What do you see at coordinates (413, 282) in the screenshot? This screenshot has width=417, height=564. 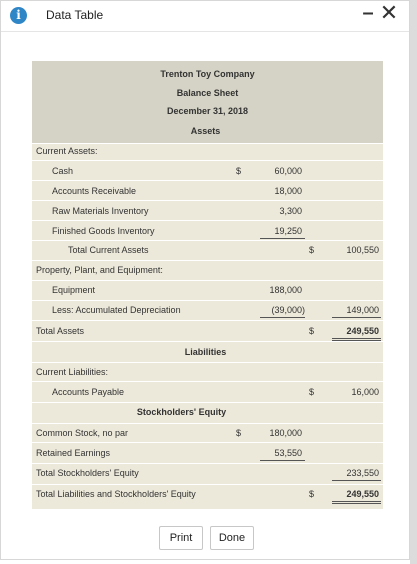 I see `background-window-edge` at bounding box center [413, 282].